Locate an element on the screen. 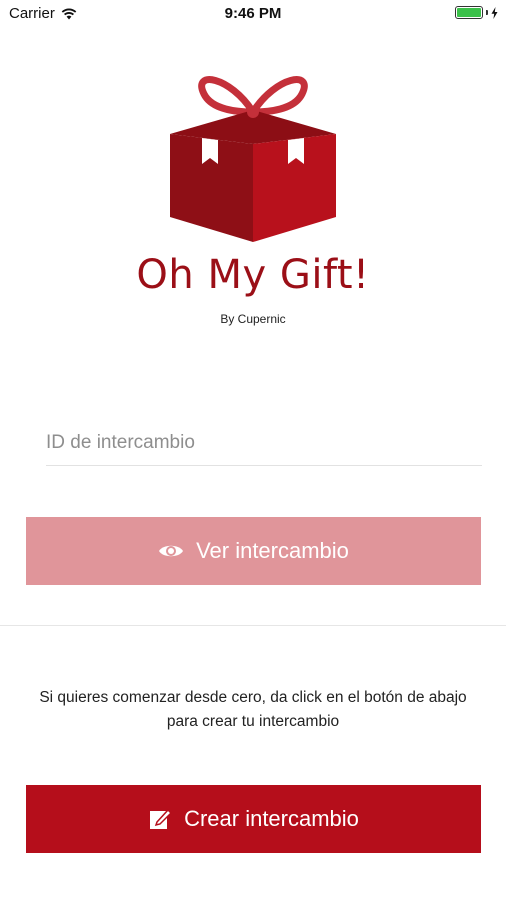 Image resolution: width=506 pixels, height=900 pixels. exchange-id-input is located at coordinates (264, 443).